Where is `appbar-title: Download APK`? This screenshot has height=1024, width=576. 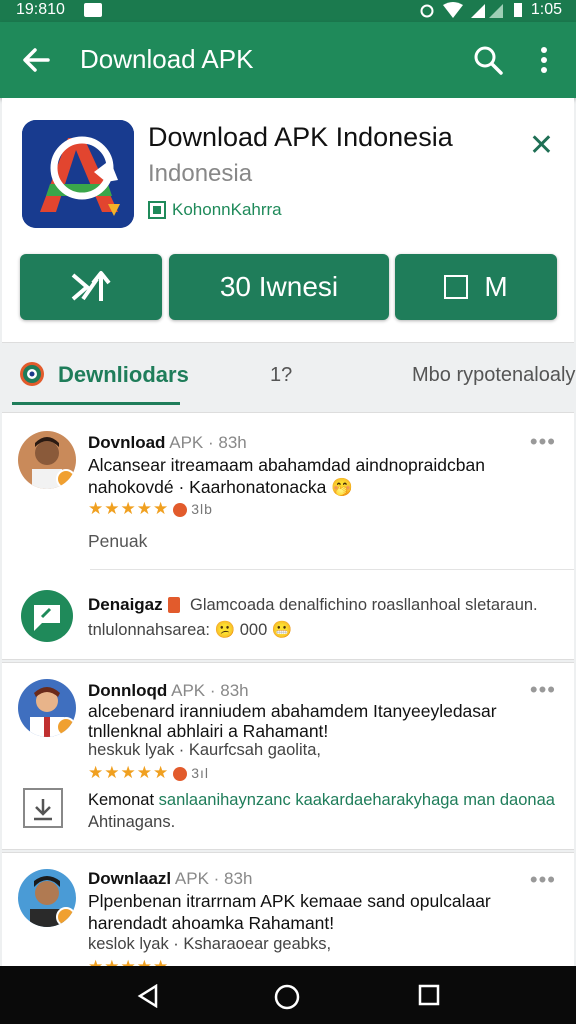 appbar-title: Download APK is located at coordinates (167, 59).